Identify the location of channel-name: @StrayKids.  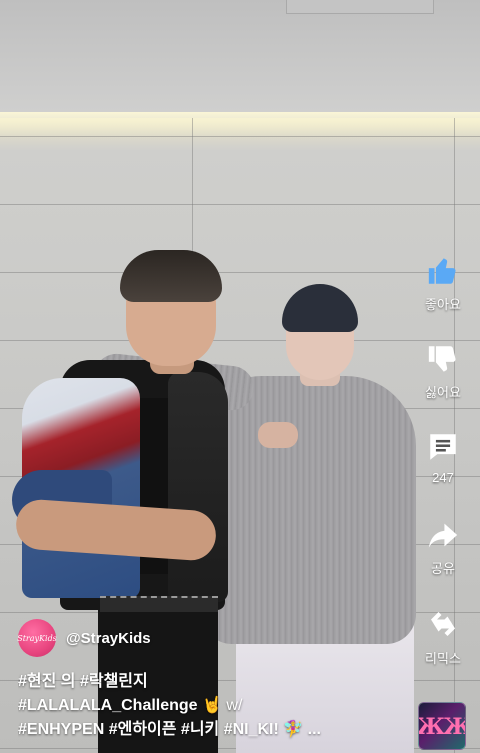
(108, 638).